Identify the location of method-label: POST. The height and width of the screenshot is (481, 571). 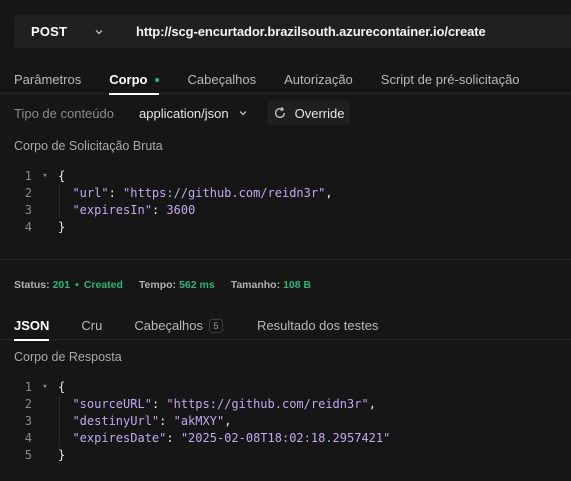
(49, 31).